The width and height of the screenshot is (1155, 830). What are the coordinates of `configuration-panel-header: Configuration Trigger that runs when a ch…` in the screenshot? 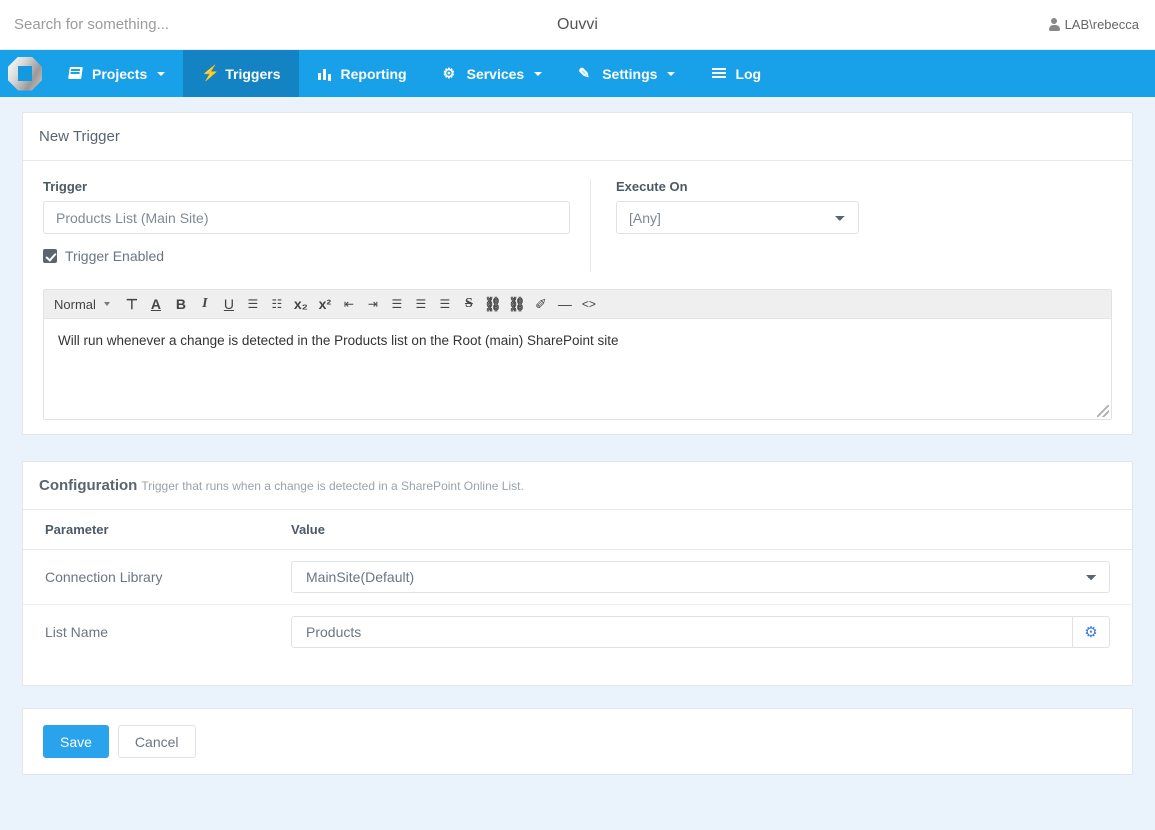 It's located at (577, 486).